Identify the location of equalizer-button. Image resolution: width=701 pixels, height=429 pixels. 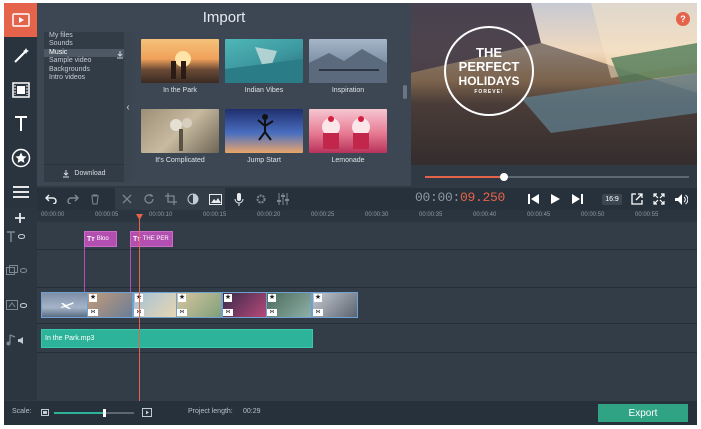
(283, 199).